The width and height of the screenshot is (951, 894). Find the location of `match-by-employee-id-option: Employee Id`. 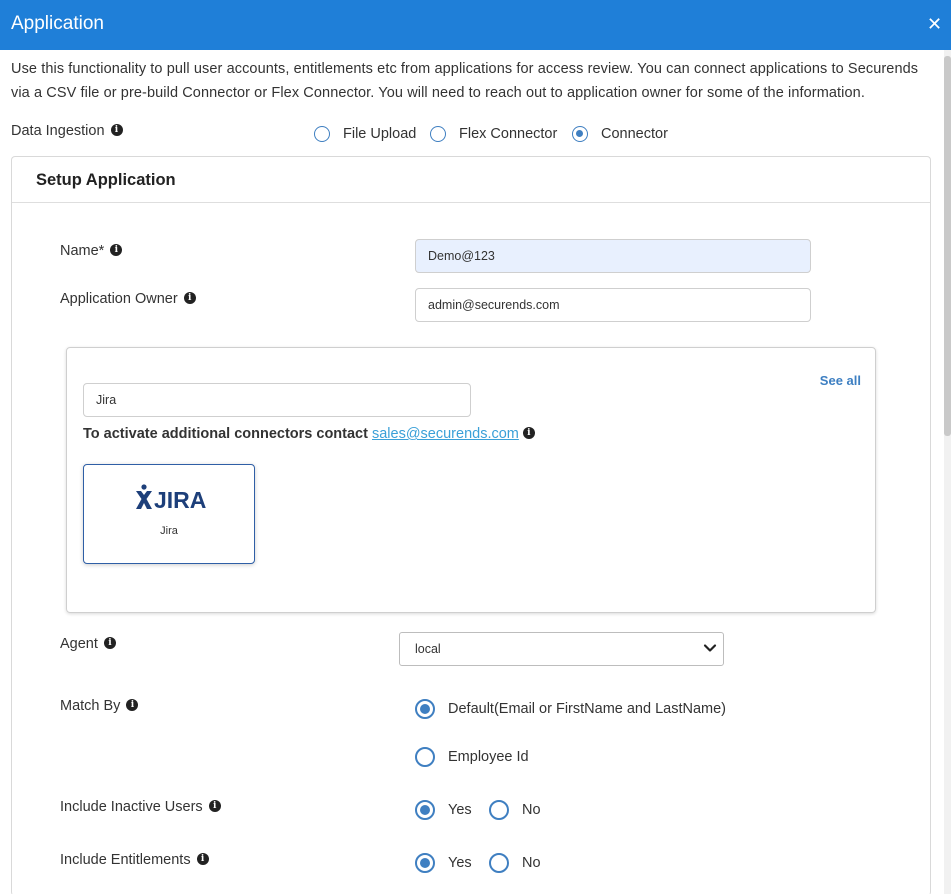

match-by-employee-id-option: Employee Id is located at coordinates (472, 757).